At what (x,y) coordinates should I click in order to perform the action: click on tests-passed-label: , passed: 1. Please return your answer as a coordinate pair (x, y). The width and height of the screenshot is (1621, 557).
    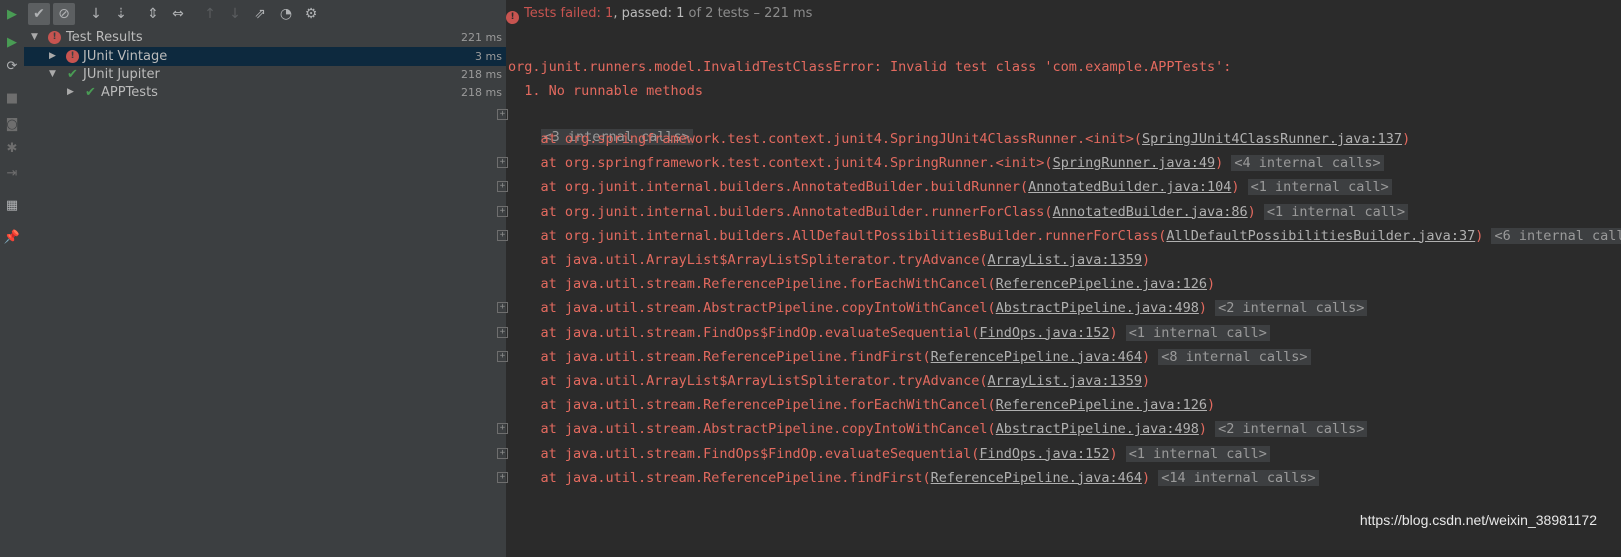
    Looking at the image, I should click on (649, 13).